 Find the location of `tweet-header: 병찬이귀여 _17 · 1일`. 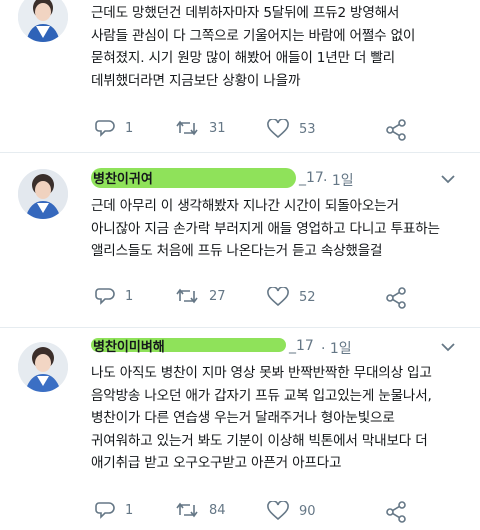

tweet-header: 병찬이귀여 _17 · 1일 is located at coordinates (281, 180).